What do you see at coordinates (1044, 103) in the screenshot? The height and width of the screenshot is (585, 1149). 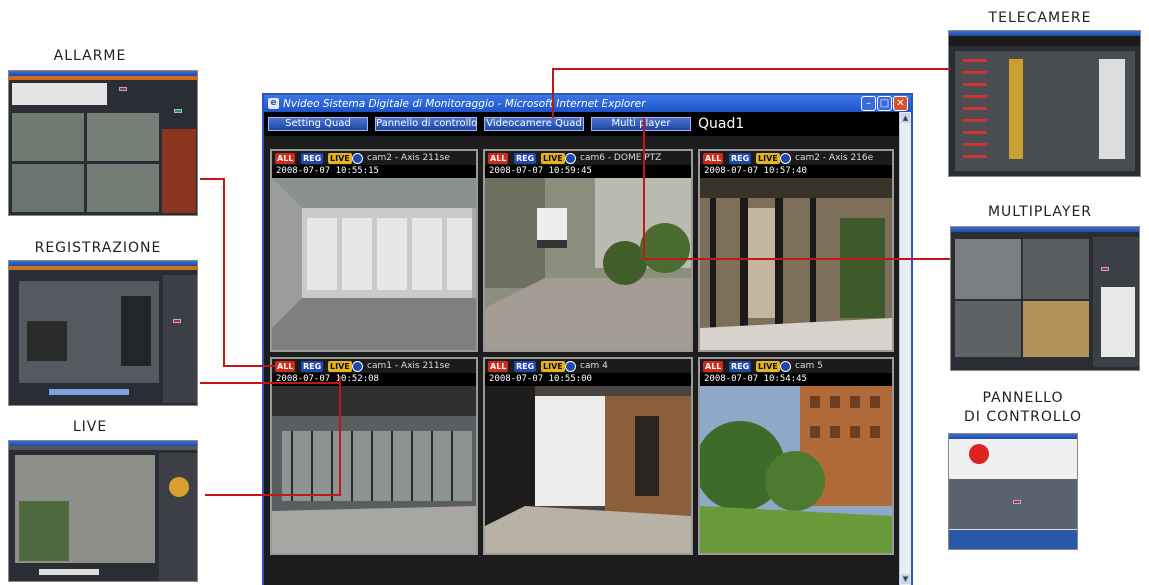 I see `thumb-telecamere` at bounding box center [1044, 103].